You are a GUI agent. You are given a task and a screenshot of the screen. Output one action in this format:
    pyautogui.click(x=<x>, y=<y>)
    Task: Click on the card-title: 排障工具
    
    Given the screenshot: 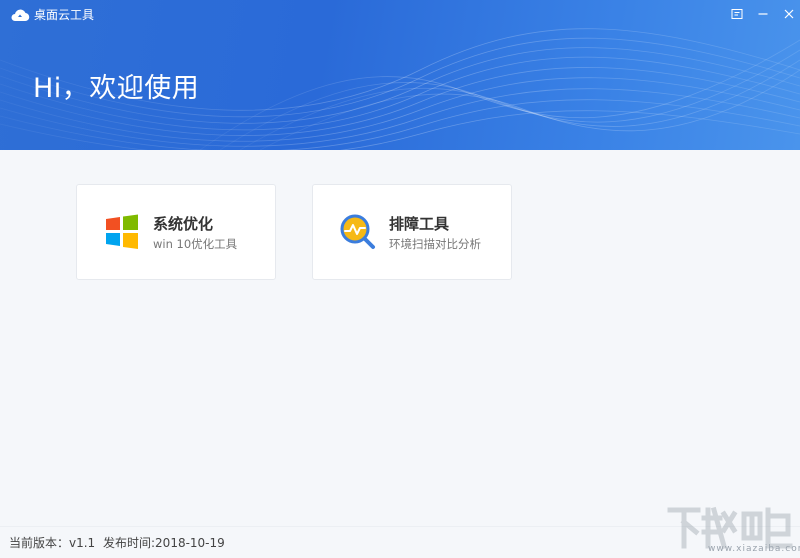 What is the action you would take?
    pyautogui.click(x=419, y=224)
    